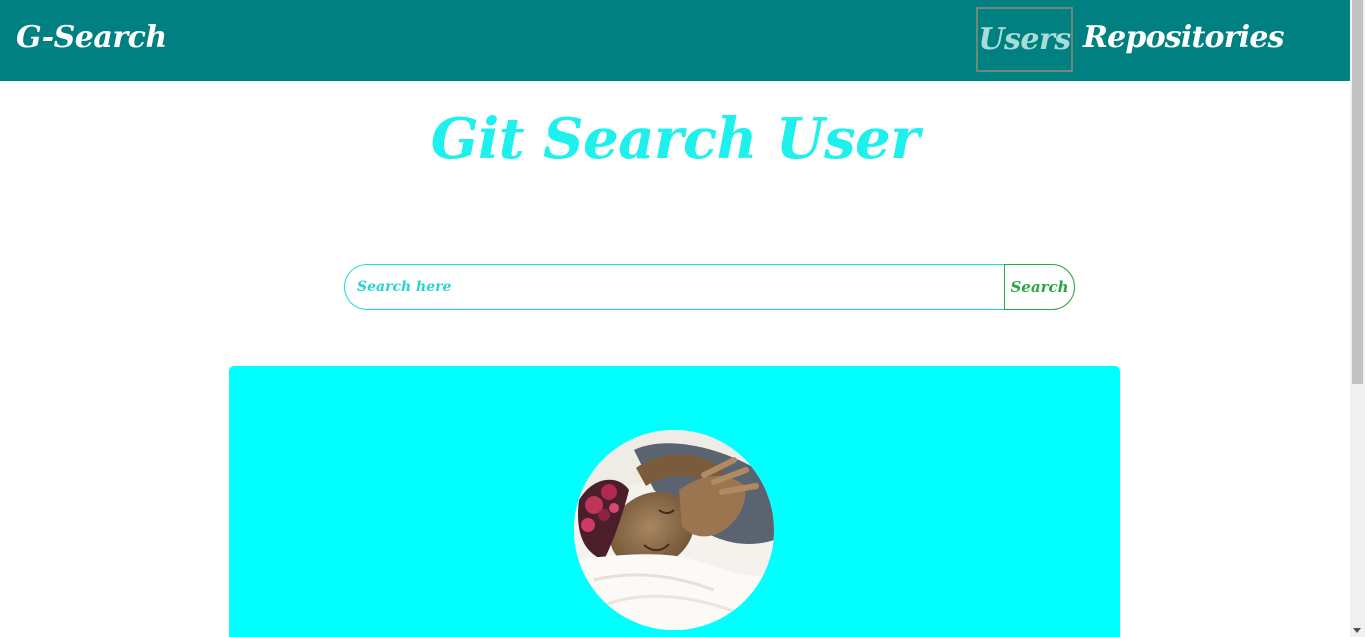 This screenshot has width=1365, height=637. What do you see at coordinates (1024, 39) in the screenshot?
I see `nav-link-users: Users` at bounding box center [1024, 39].